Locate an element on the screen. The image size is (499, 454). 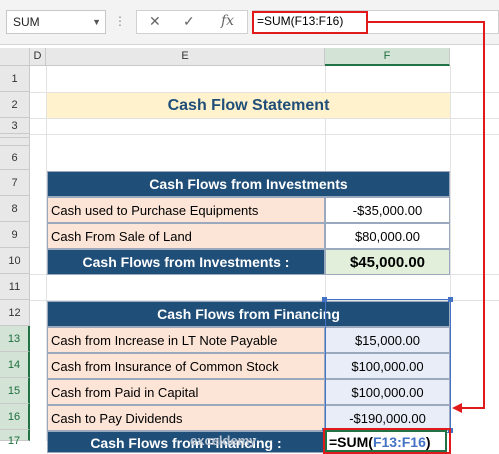
row-header-8: 8 is located at coordinates (15, 209).